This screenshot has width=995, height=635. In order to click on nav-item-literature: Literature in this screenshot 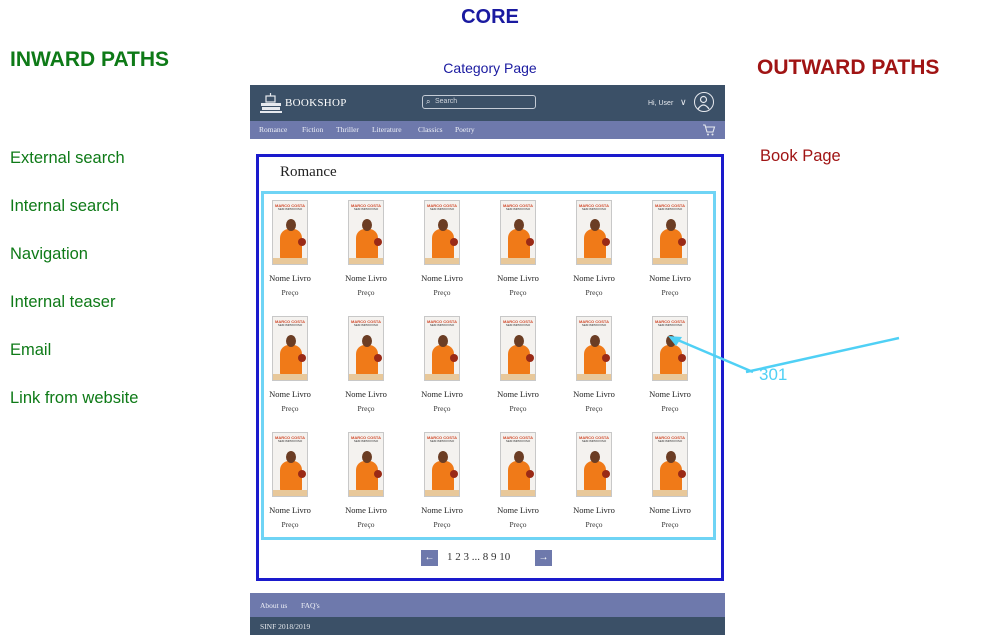, I will do `click(387, 129)`.